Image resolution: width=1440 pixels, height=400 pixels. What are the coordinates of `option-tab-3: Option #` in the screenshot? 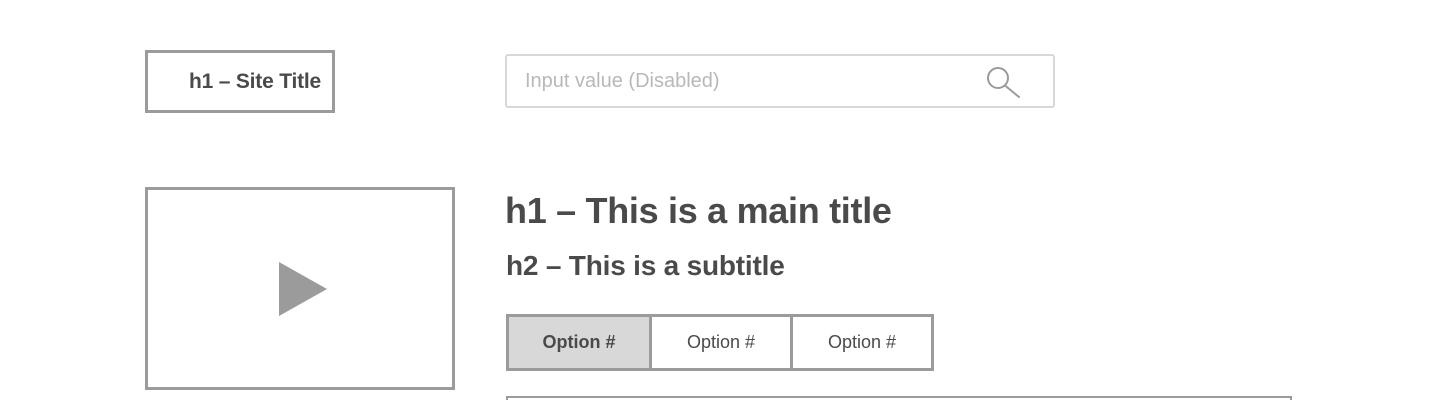 It's located at (860, 342).